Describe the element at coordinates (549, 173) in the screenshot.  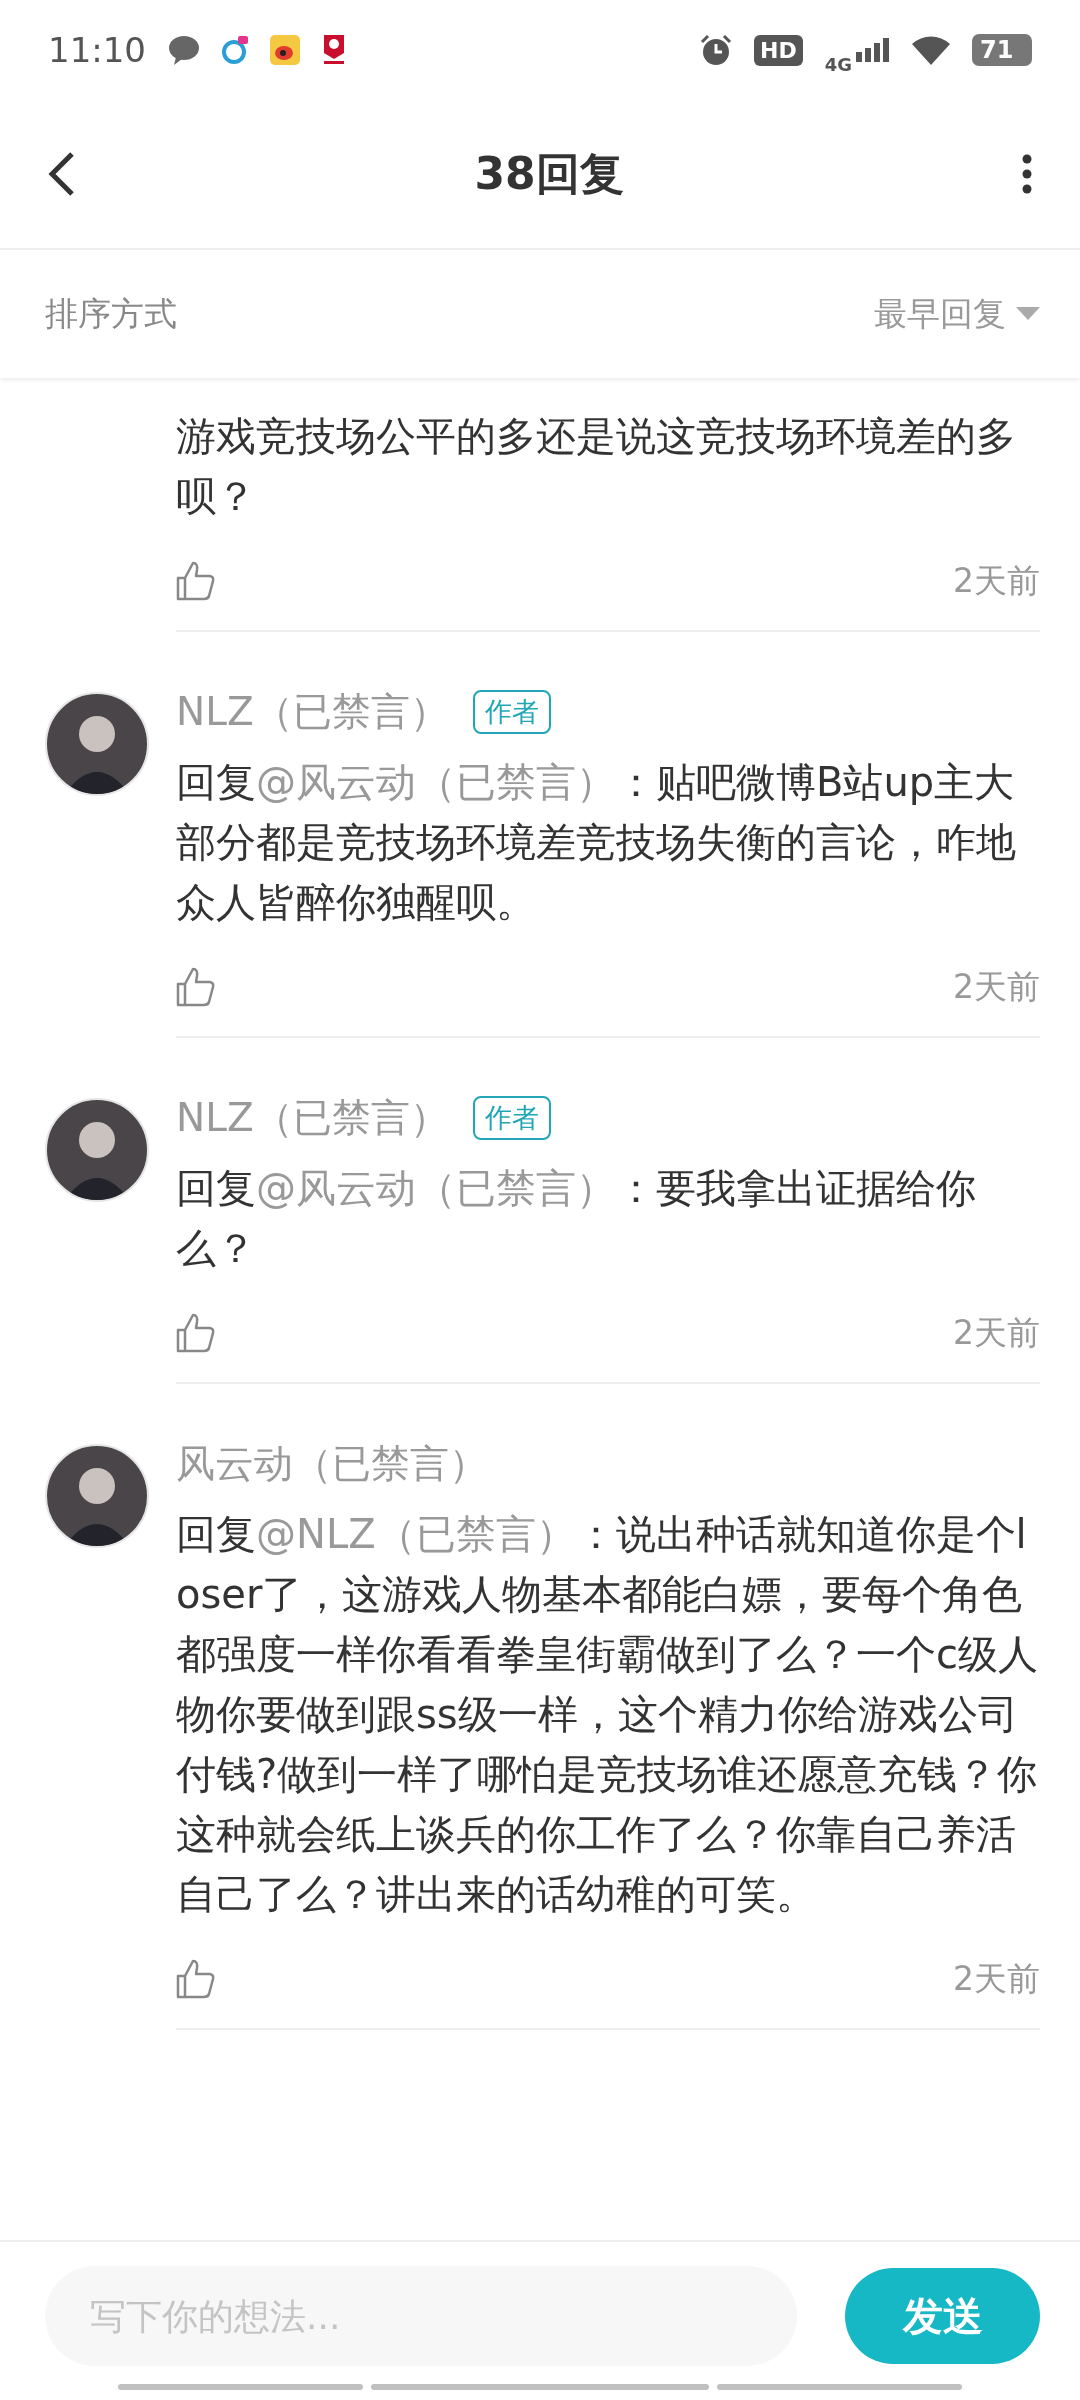
I see `page-title: 38回复` at that location.